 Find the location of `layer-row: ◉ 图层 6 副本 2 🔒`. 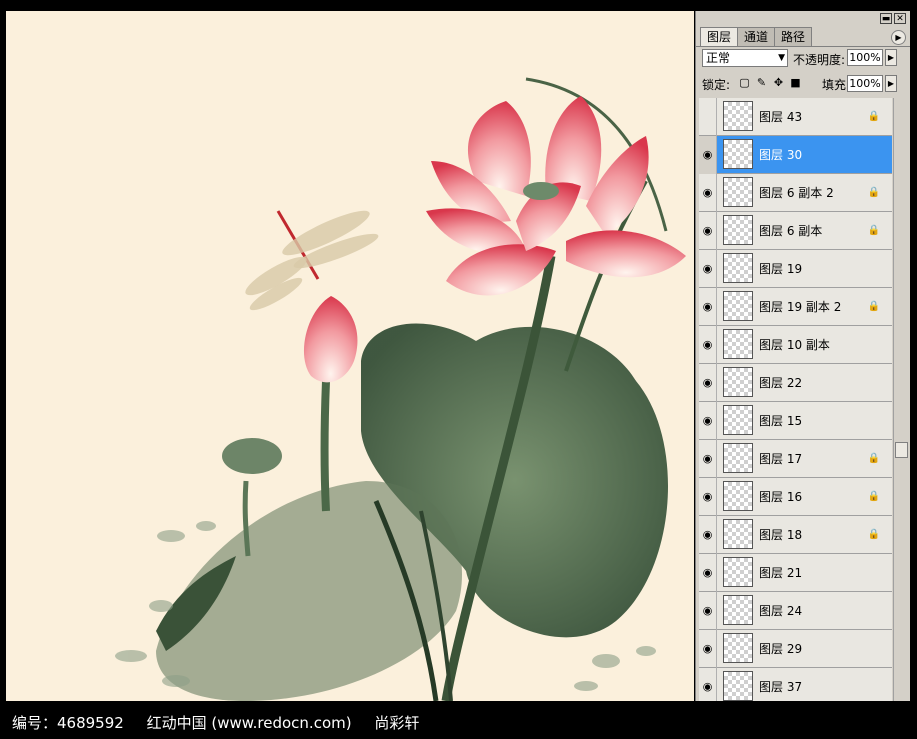

layer-row: ◉ 图层 6 副本 2 🔒 is located at coordinates (795, 193).